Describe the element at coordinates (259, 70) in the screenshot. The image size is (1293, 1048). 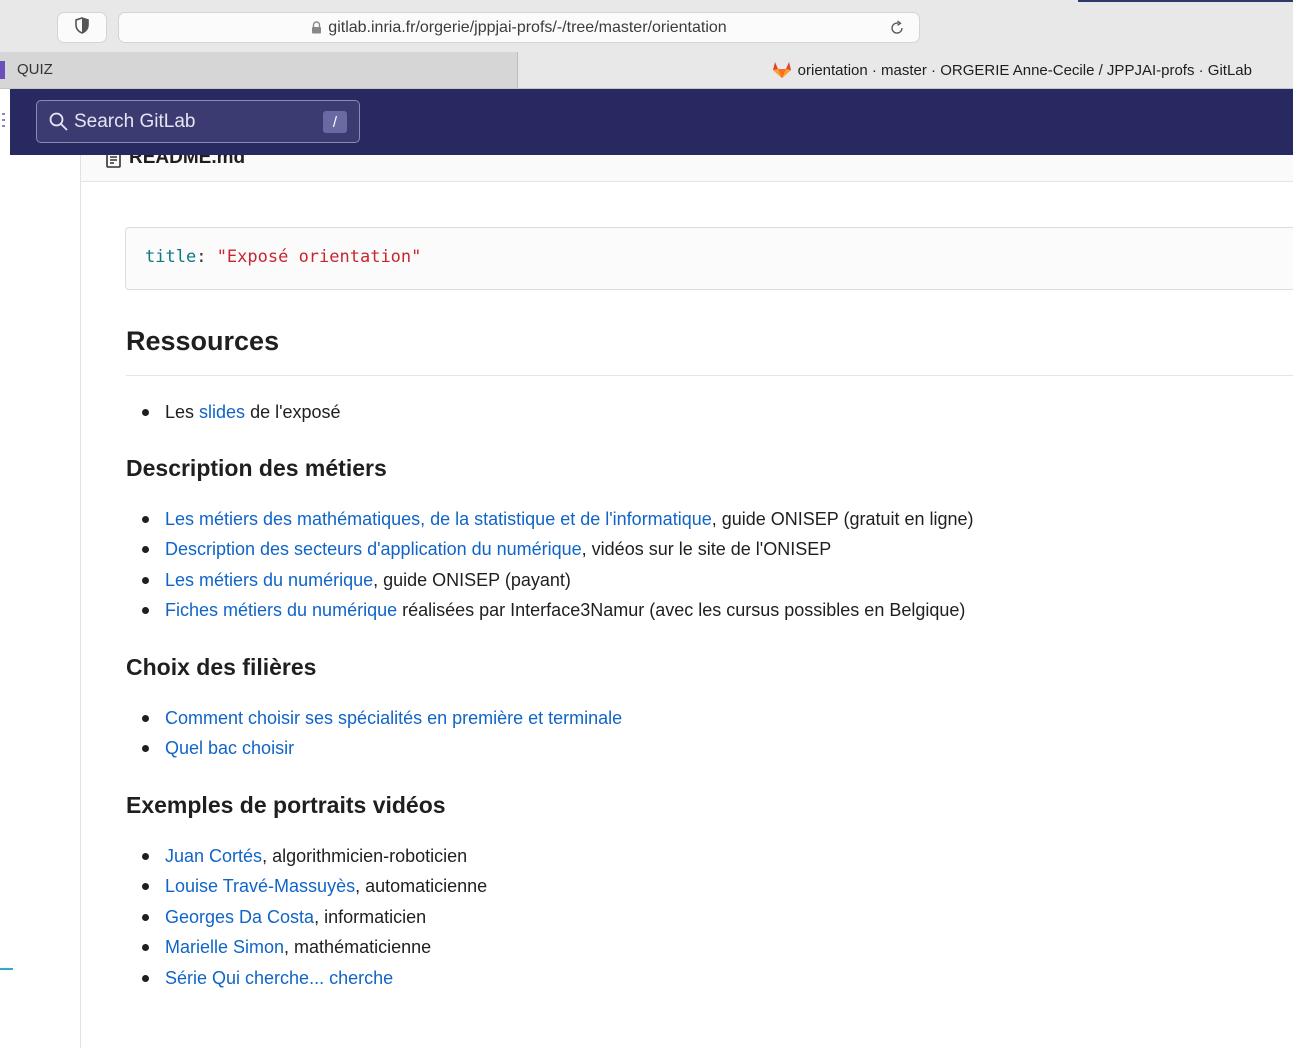
I see `tab-quiz: QUIZ` at that location.